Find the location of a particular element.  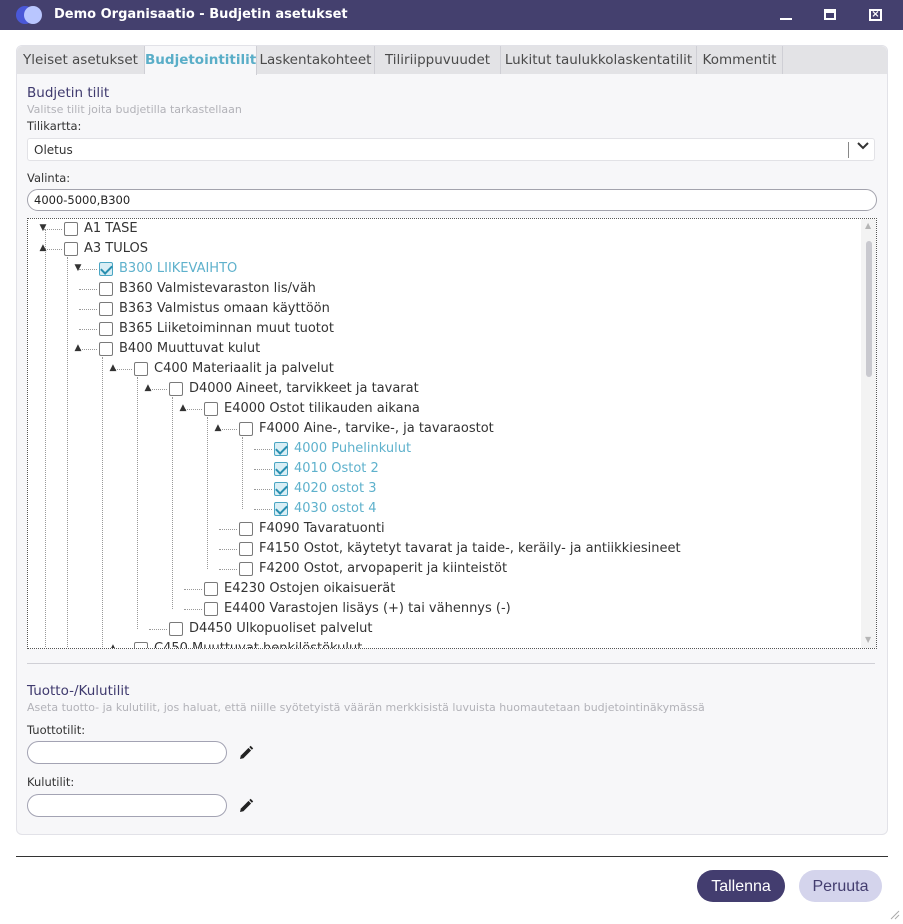

tree-node-label: 4030 ostot 4 is located at coordinates (335, 508).